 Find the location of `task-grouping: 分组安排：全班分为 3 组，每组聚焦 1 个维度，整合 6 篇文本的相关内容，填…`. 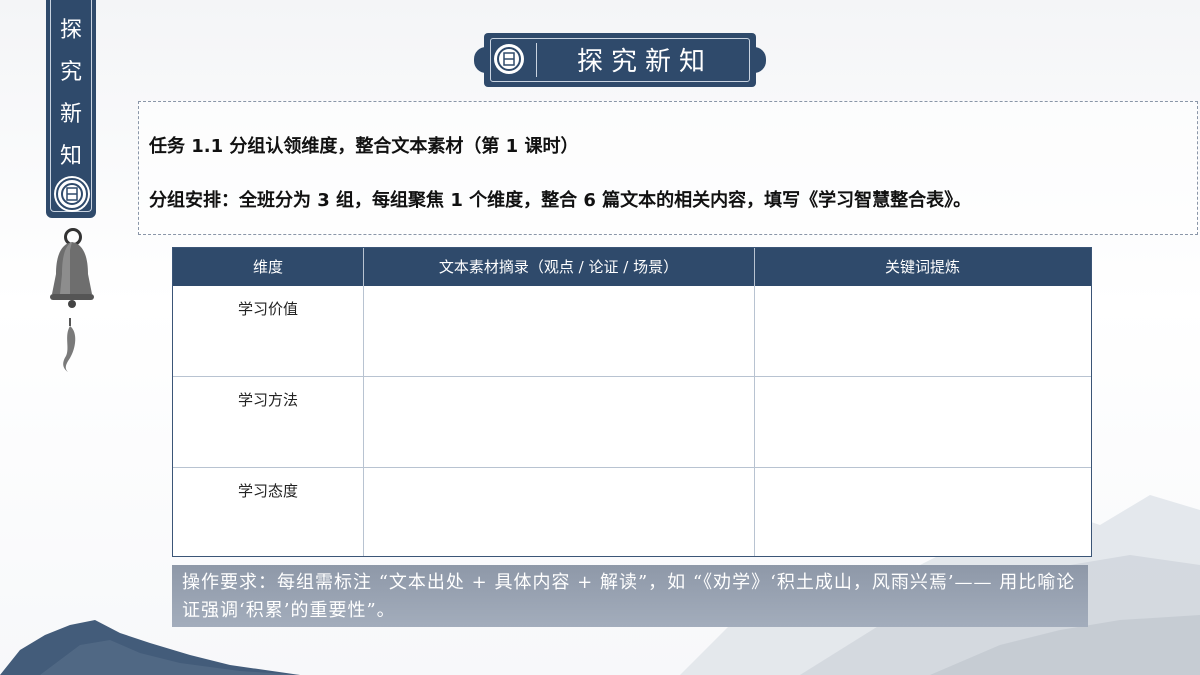

task-grouping: 分组安排：全班分为 3 组，每组聚焦 1 个维度，整合 6 篇文本的相关内容，填… is located at coordinates (560, 200).